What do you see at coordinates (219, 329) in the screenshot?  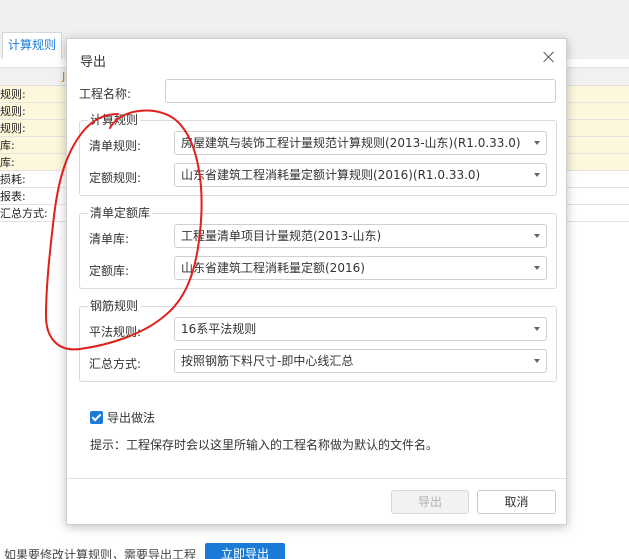 I see `select-value: 16系平法规则` at bounding box center [219, 329].